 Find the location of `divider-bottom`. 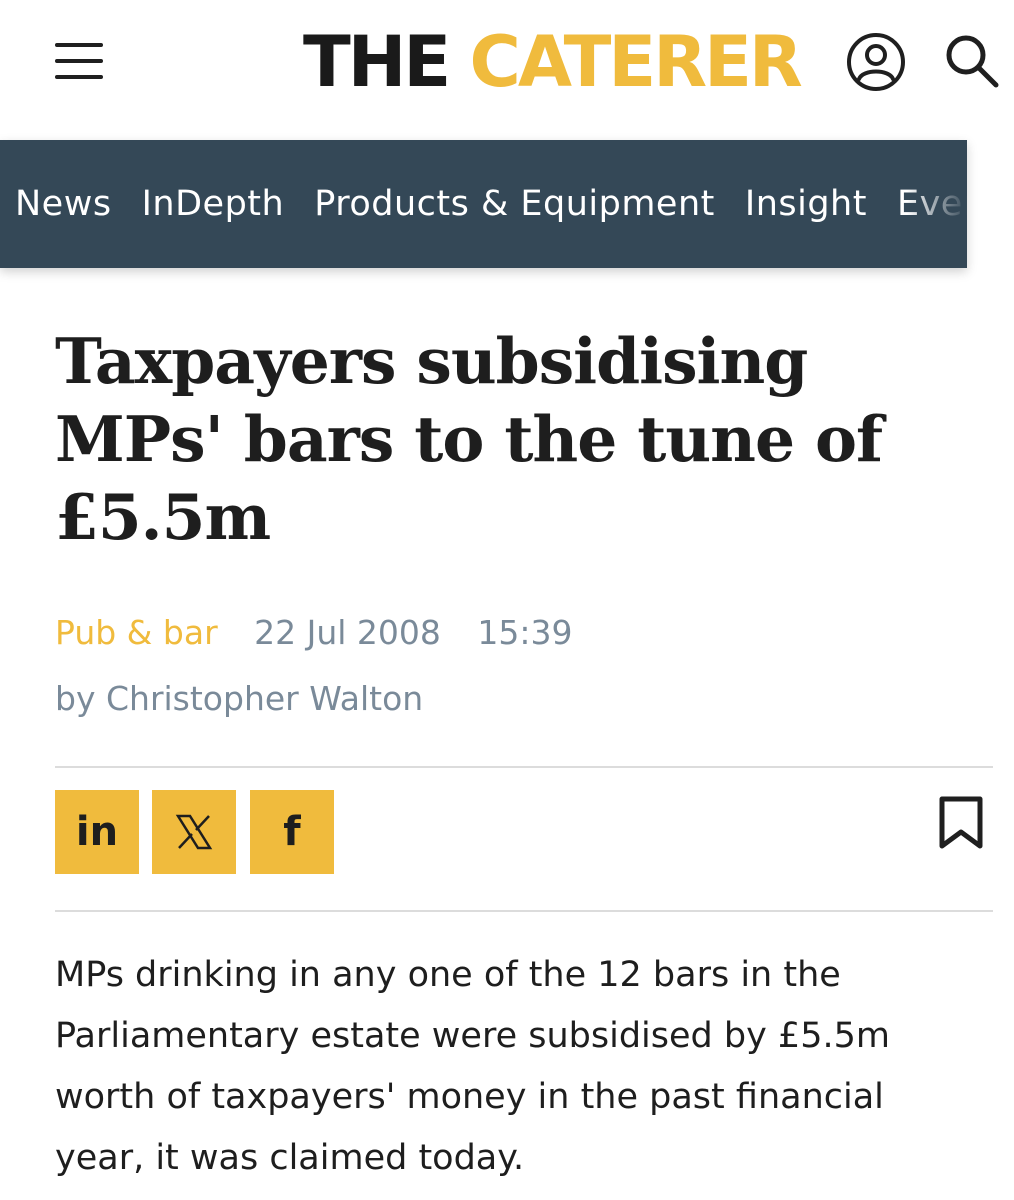

divider-bottom is located at coordinates (524, 911).